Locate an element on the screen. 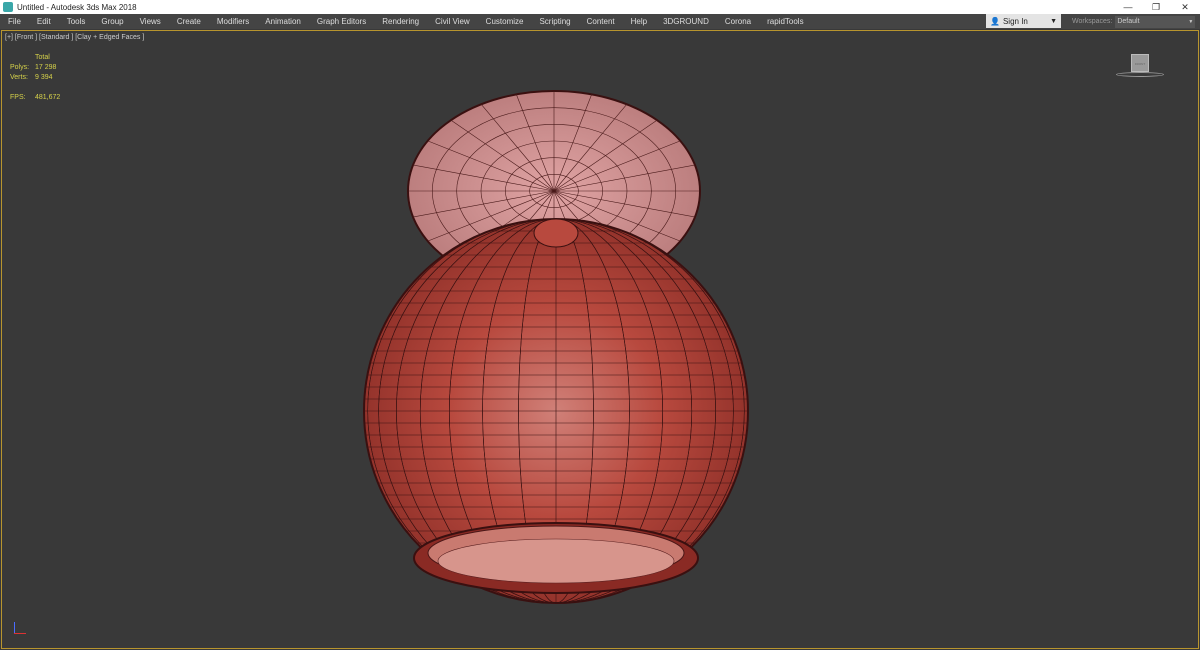 The height and width of the screenshot is (650, 1200). fps-value: 481,672 is located at coordinates (48, 97).